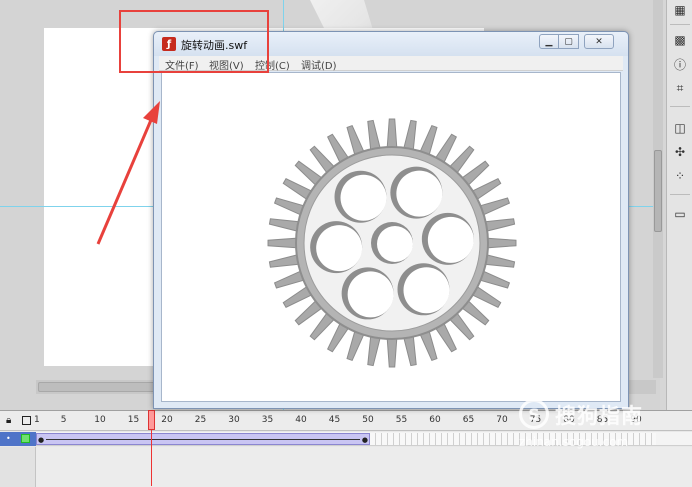  Describe the element at coordinates (599, 416) in the screenshot. I see `watermark-text: 搜狗指南` at that location.